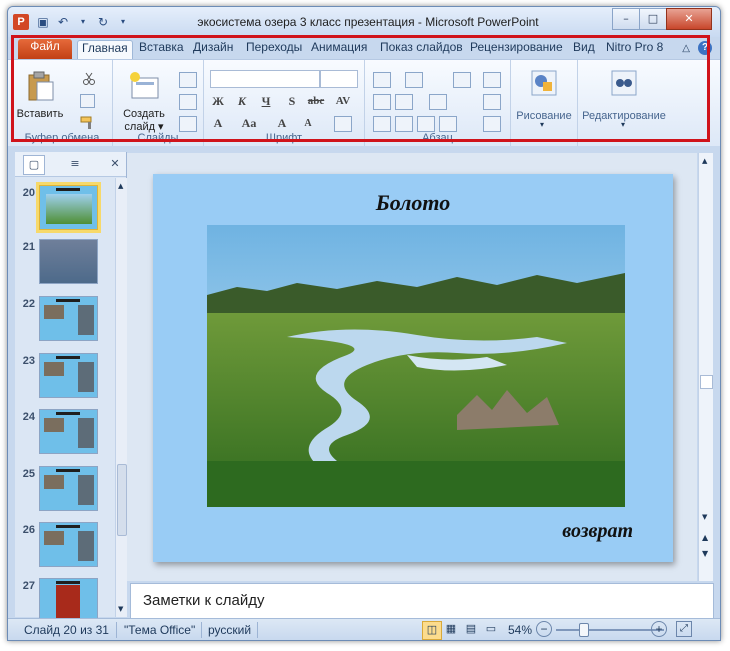  Describe the element at coordinates (249, 123) in the screenshot. I see `change-case-button: Aa` at that location.